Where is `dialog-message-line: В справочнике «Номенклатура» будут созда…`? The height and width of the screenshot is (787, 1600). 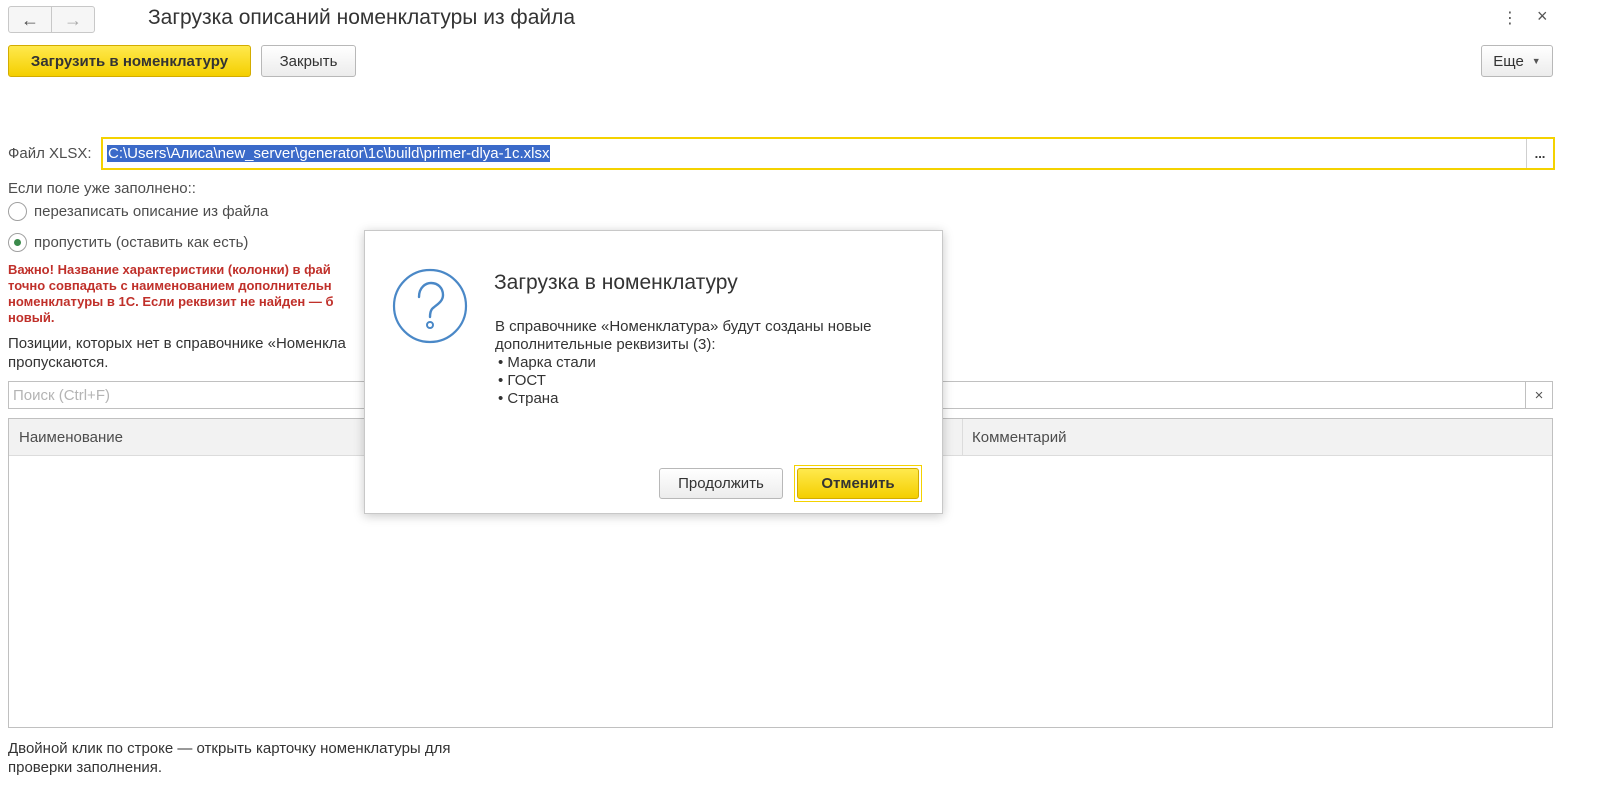
dialog-message-line: В справочнике «Номенклатура» будут созда… is located at coordinates (683, 326).